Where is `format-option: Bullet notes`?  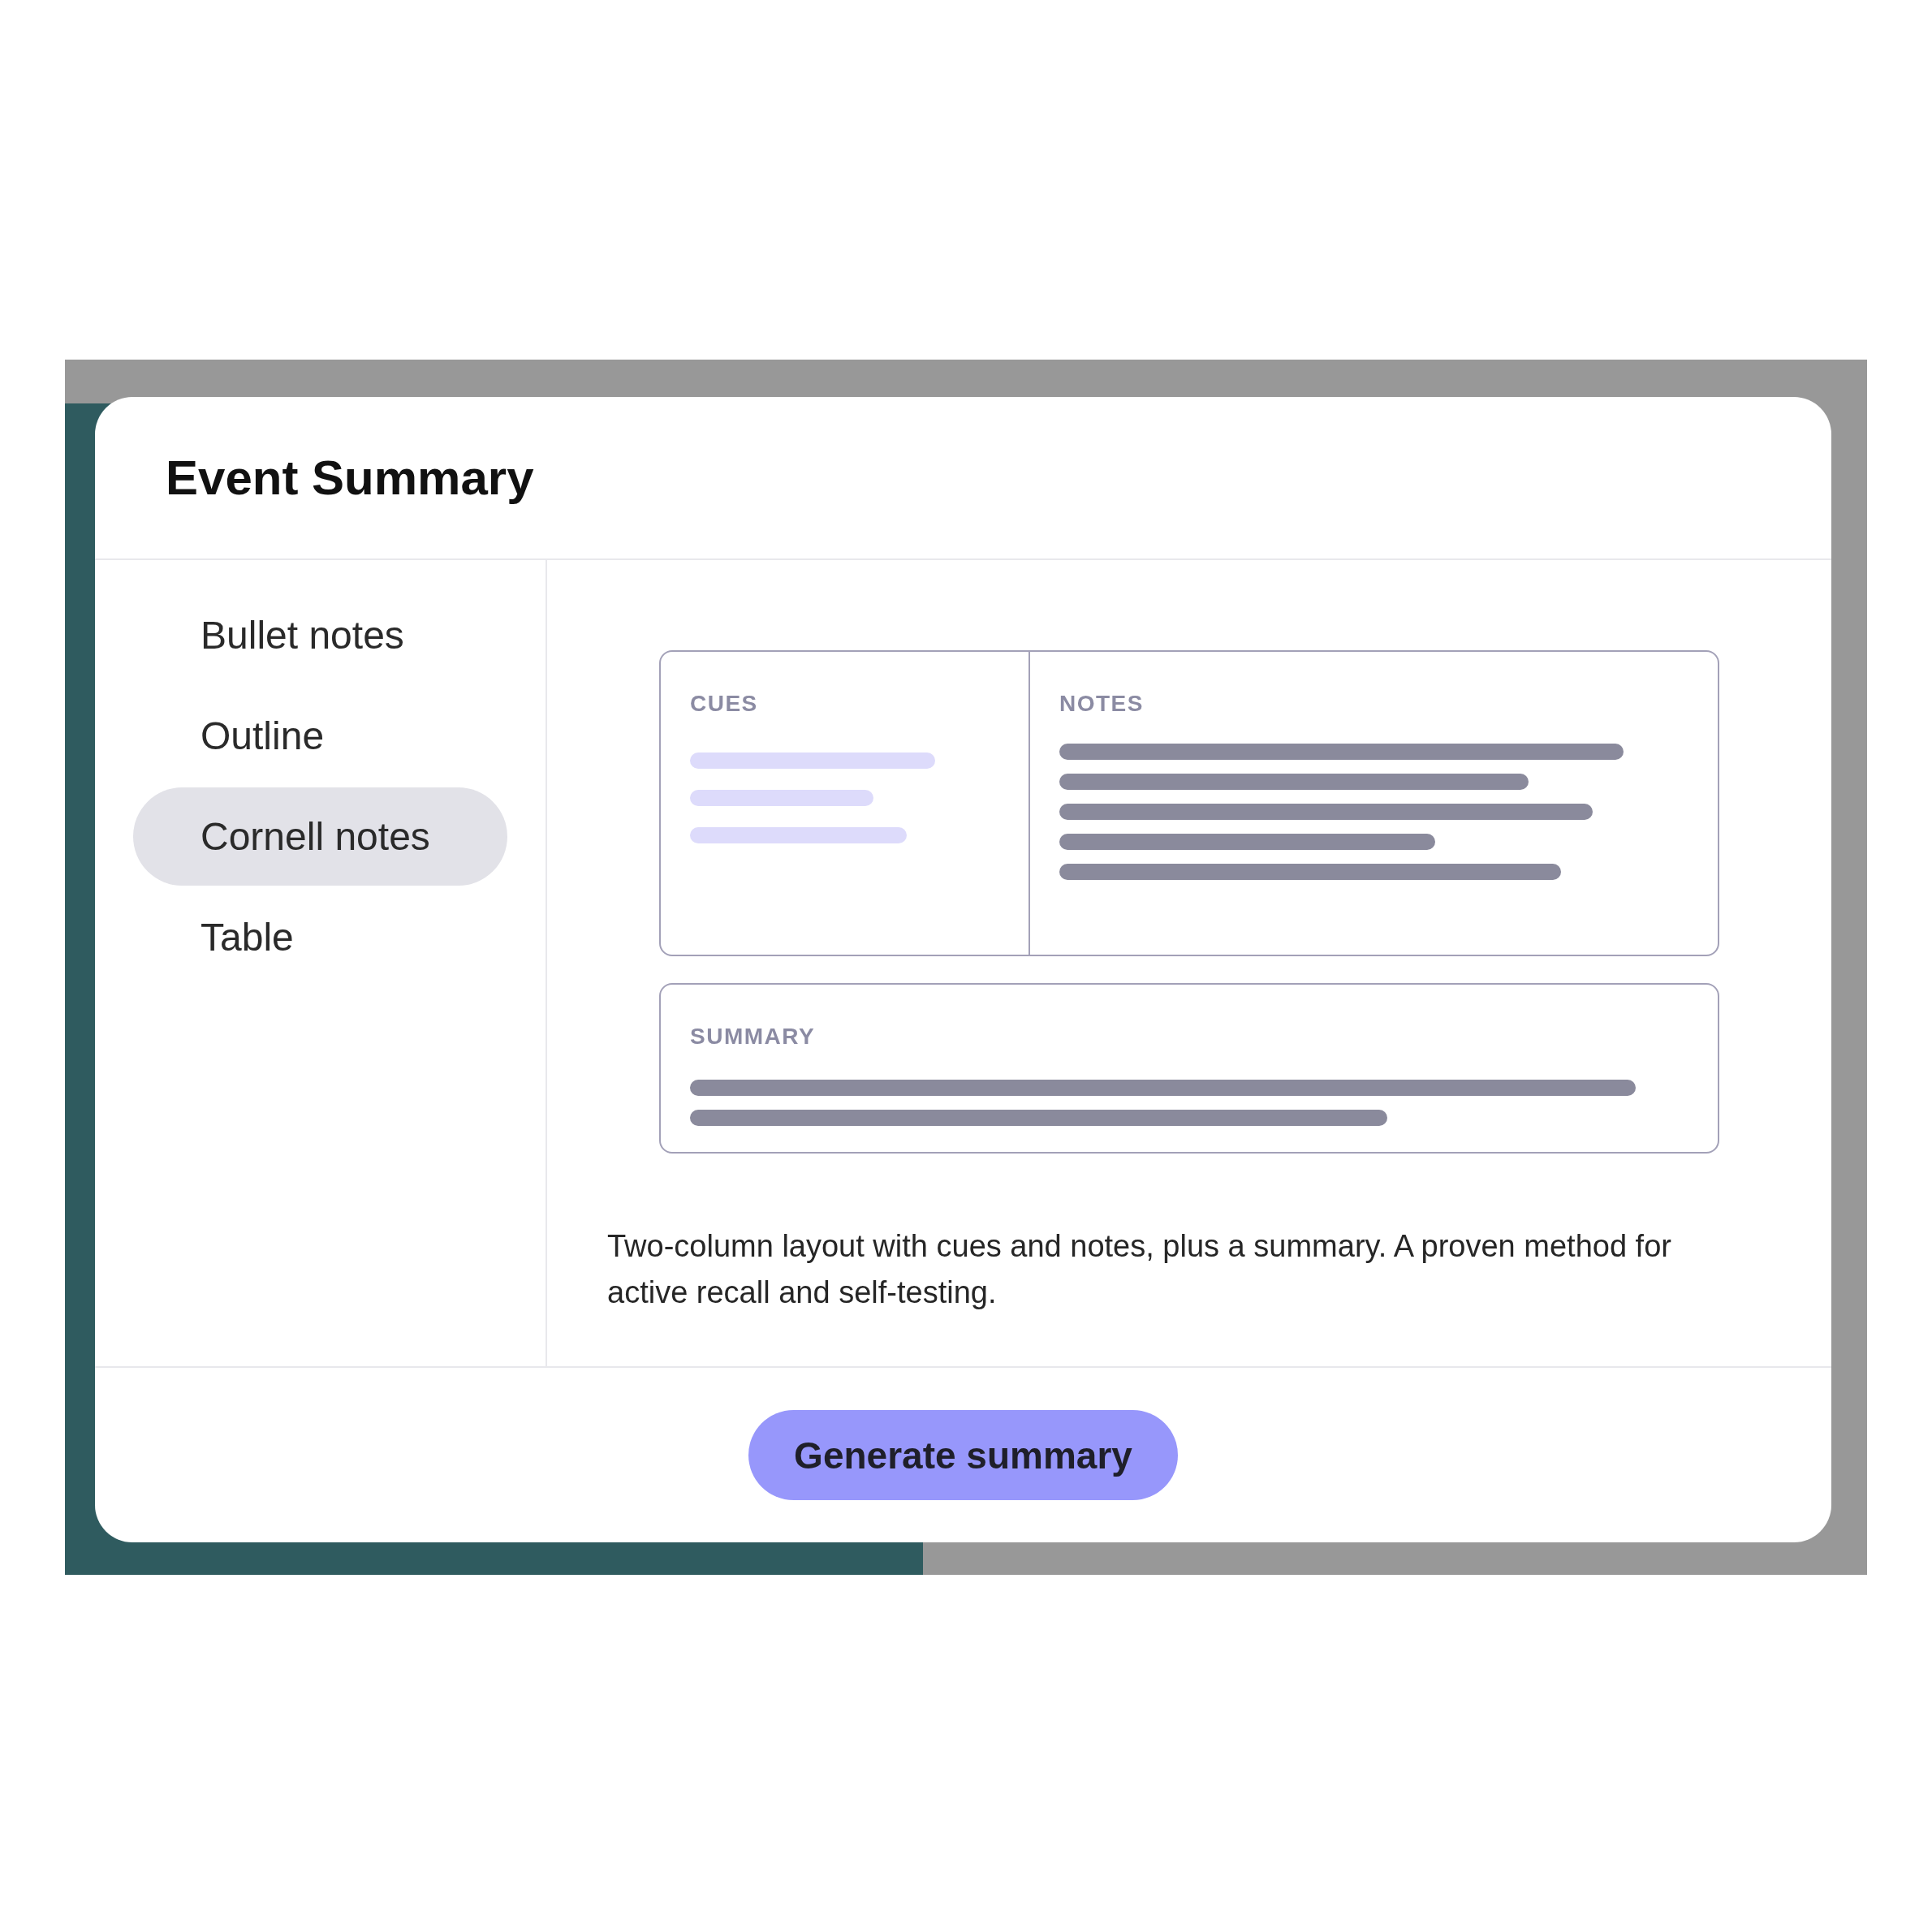
format-option: Bullet notes is located at coordinates (320, 635).